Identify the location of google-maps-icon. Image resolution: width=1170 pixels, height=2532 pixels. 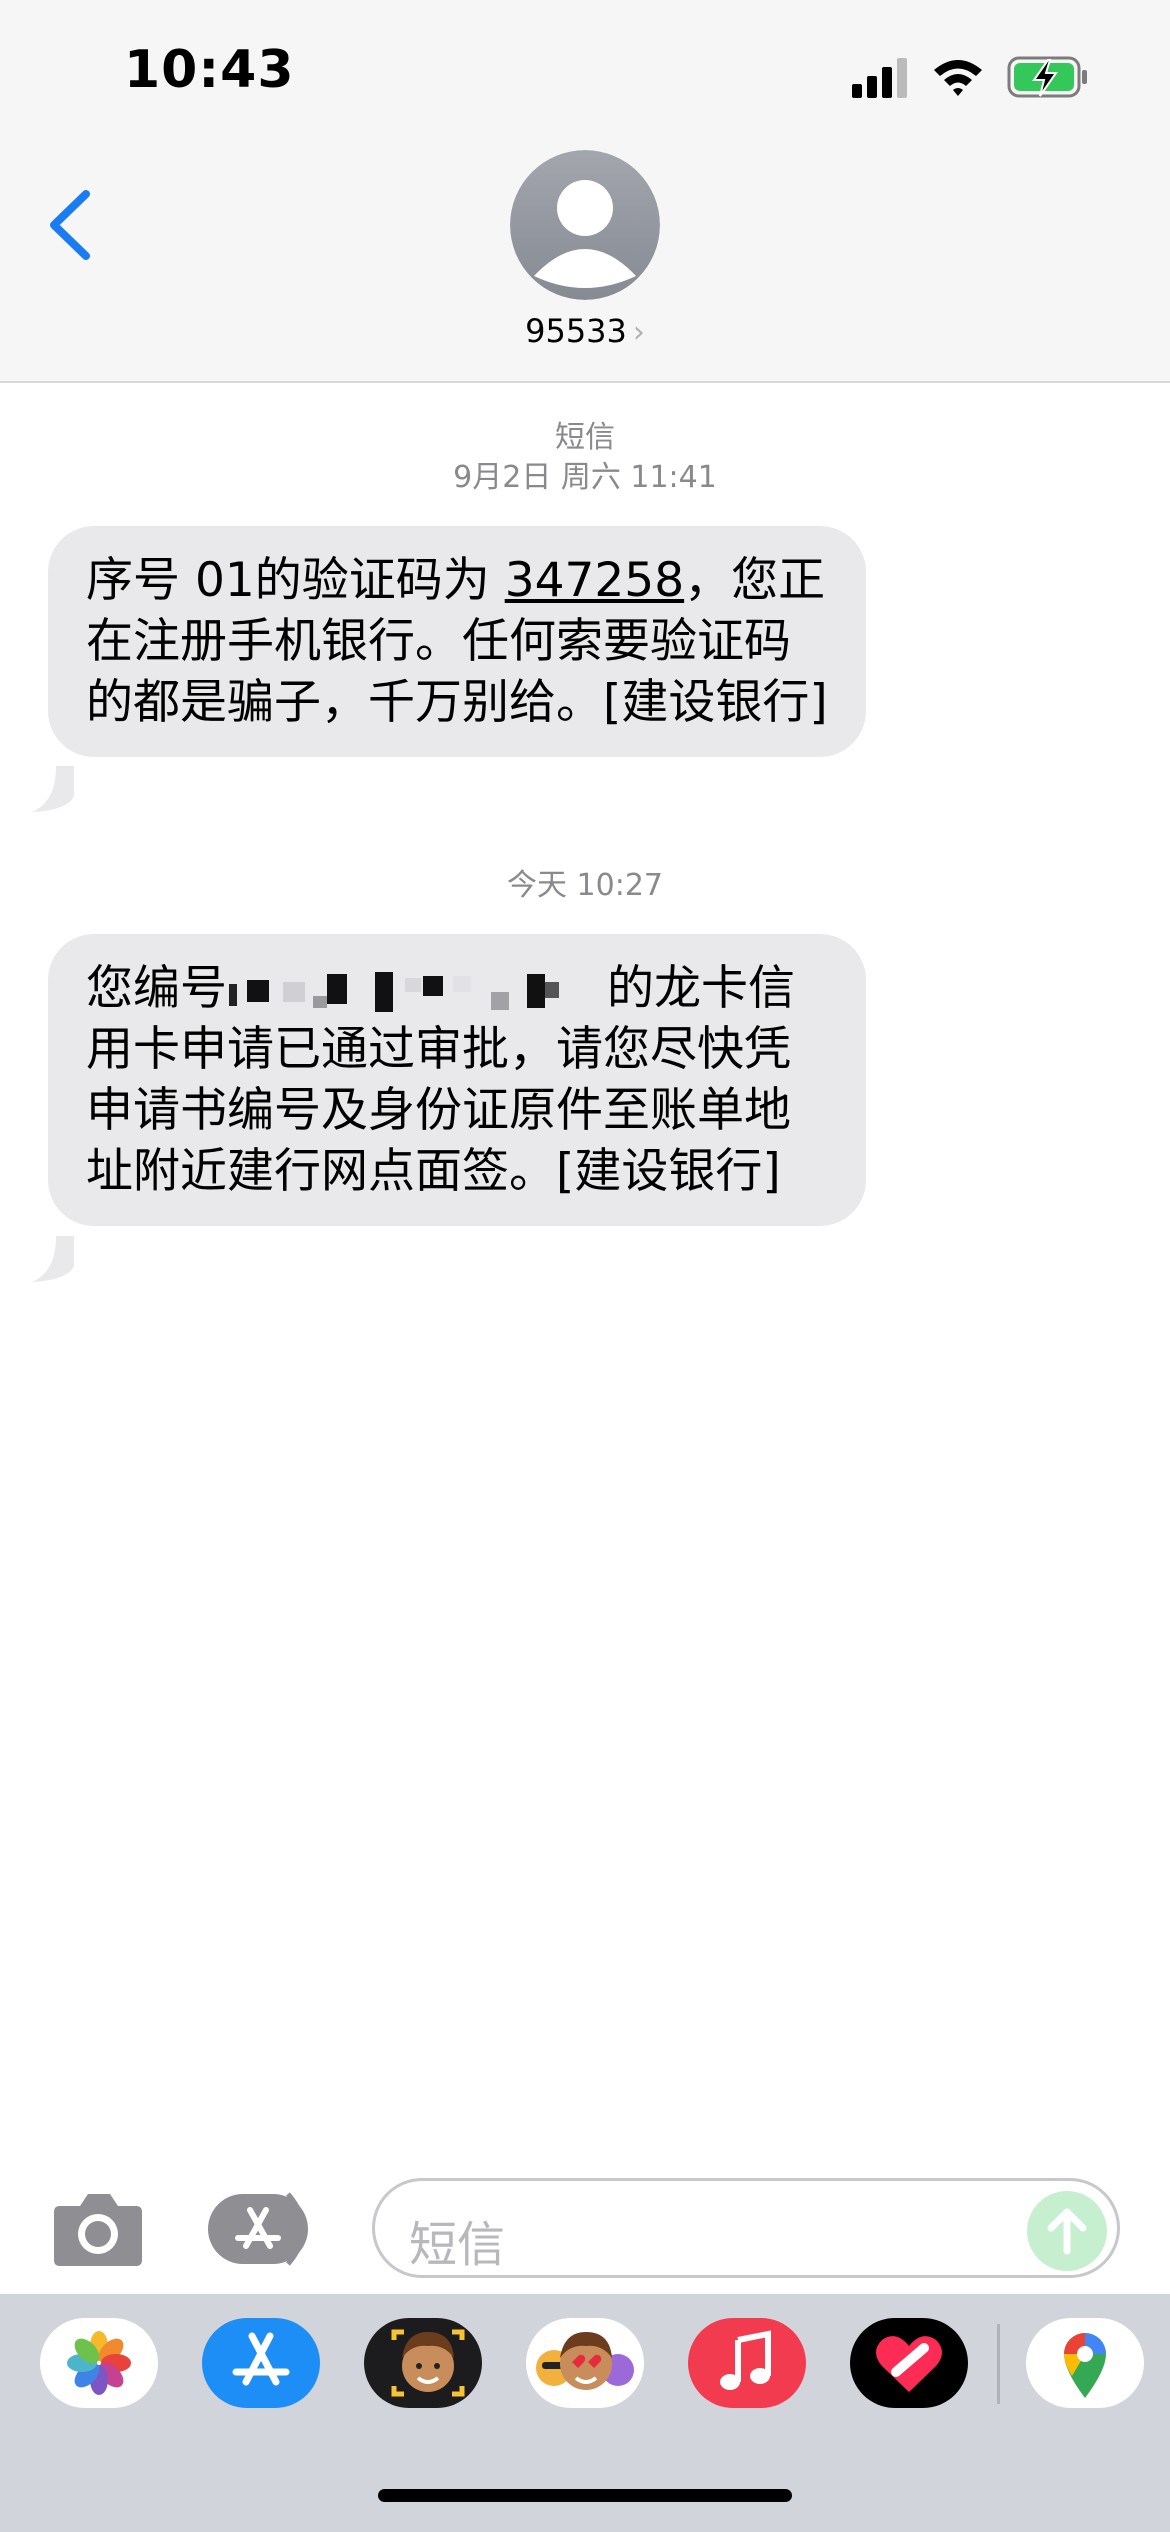
(1085, 2363).